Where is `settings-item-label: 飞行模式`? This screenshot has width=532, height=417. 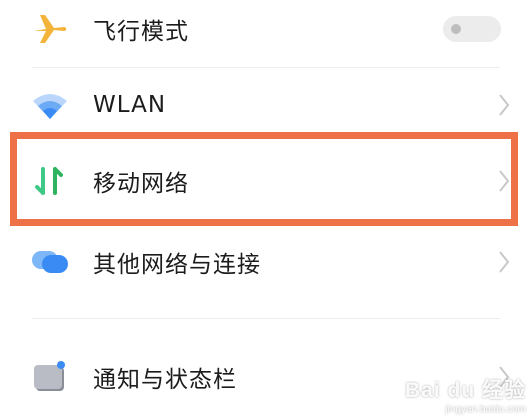 settings-item-label: 飞行模式 is located at coordinates (141, 32).